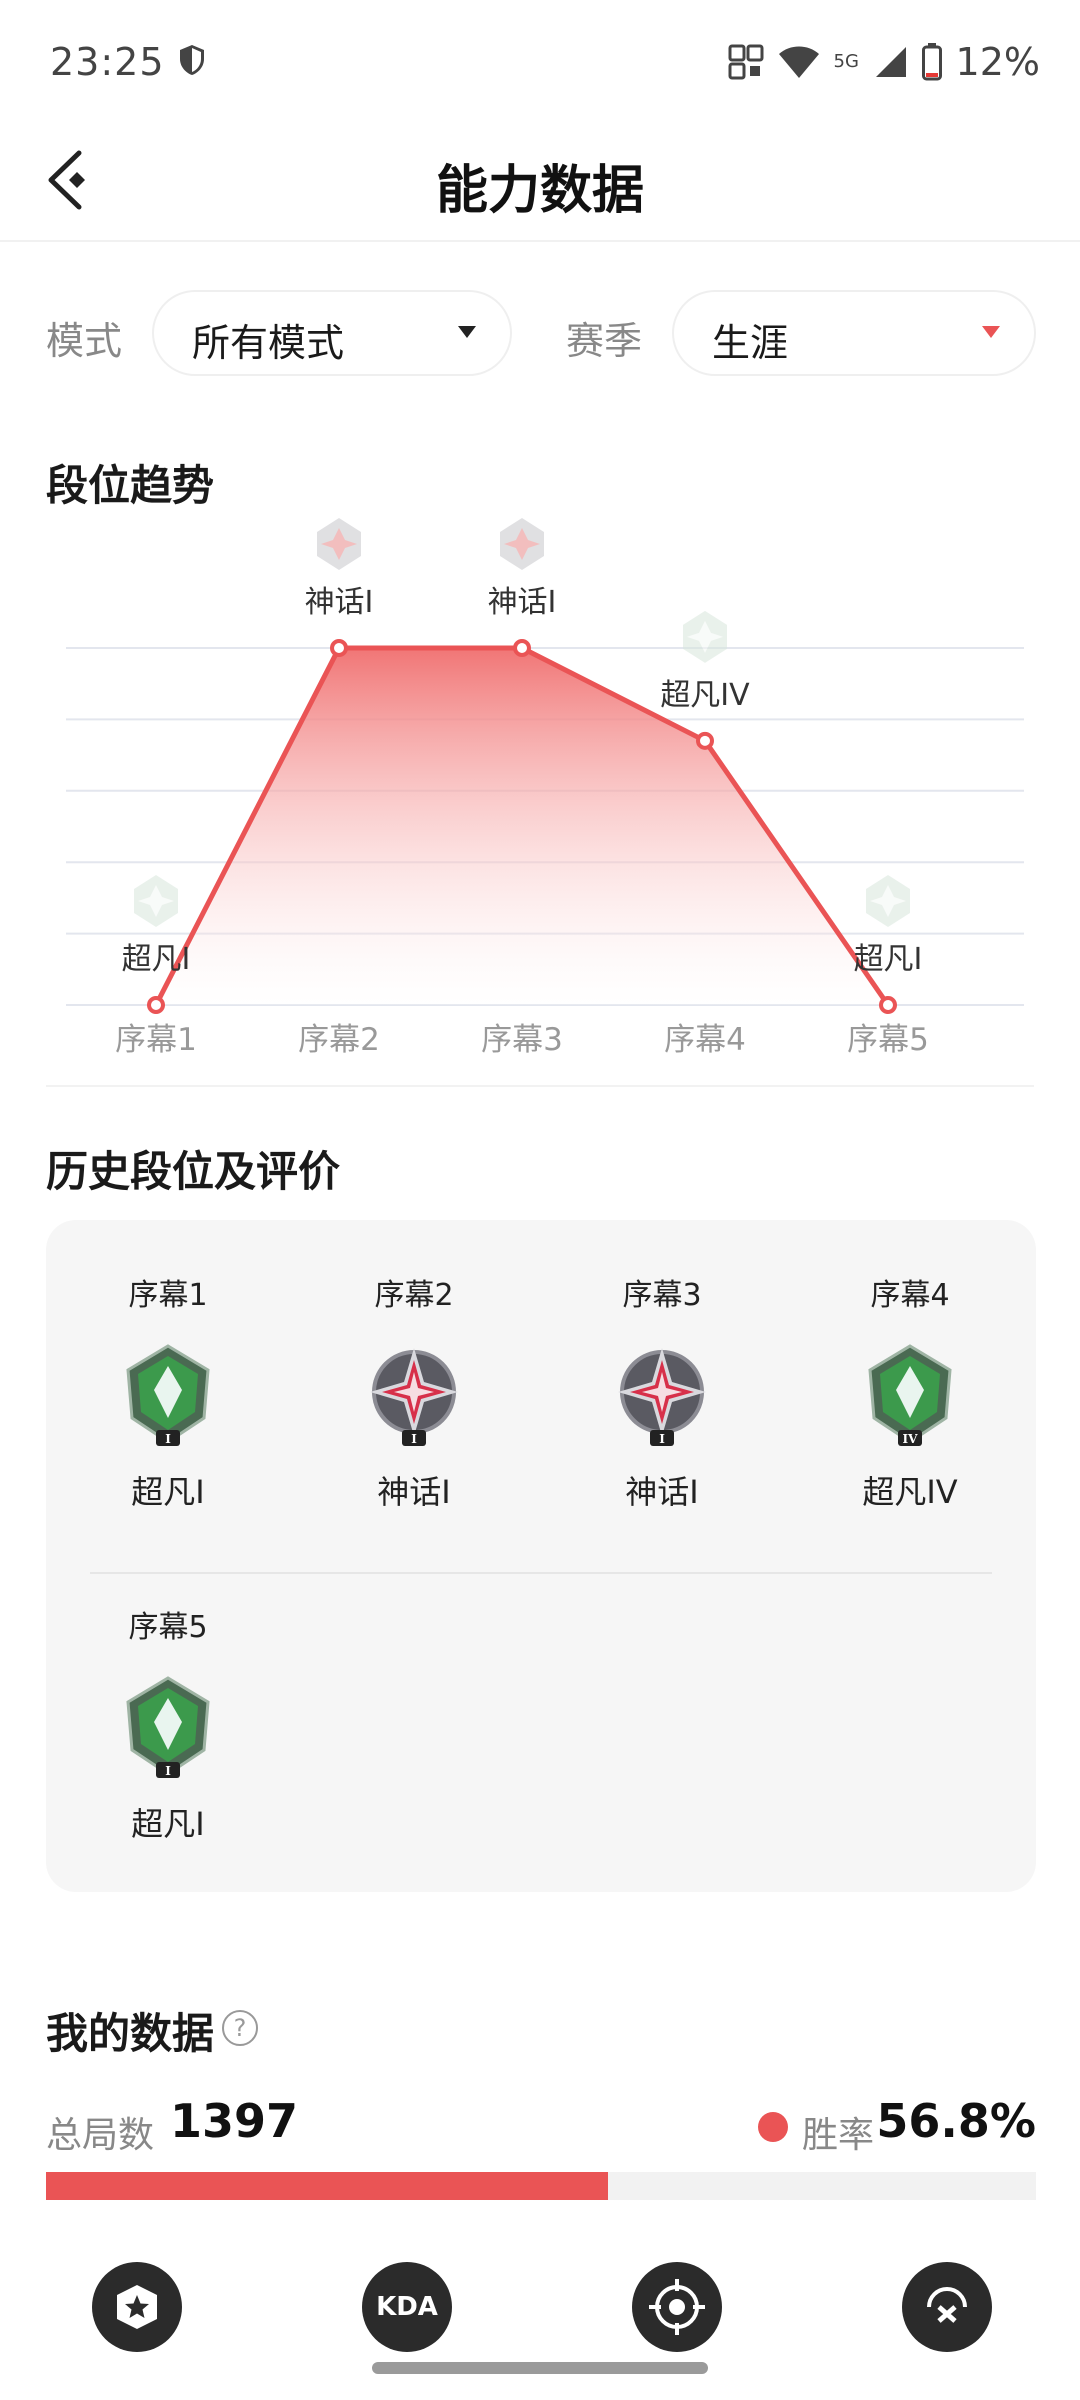 This screenshot has height=2400, width=1080. I want to click on x-tick-label: 序幕1, so click(156, 1040).